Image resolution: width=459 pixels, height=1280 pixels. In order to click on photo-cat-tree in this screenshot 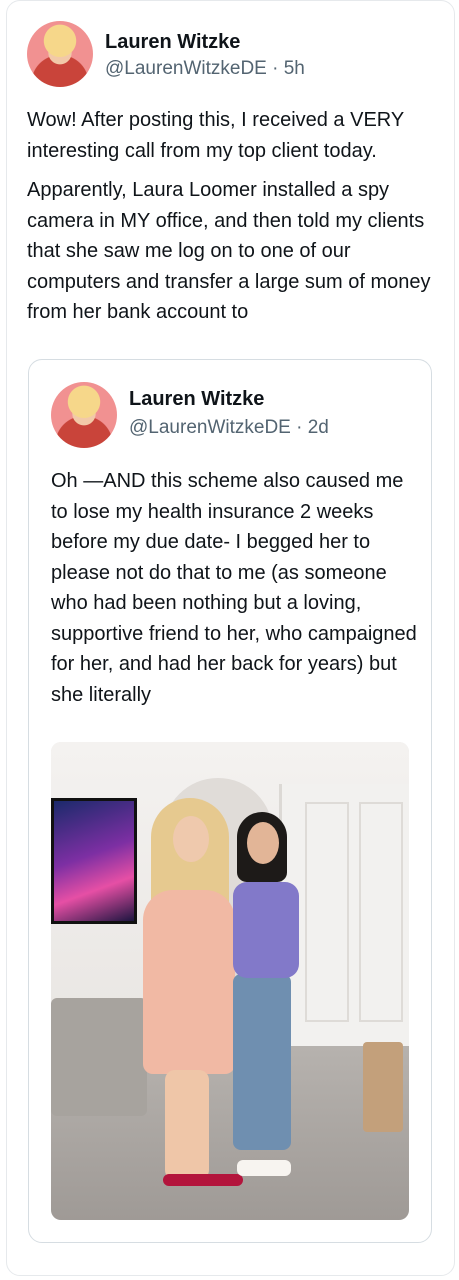, I will do `click(383, 1087)`.